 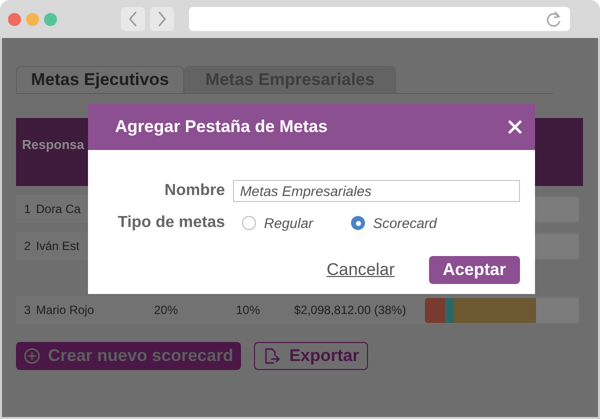 I want to click on column-header: Responsa, so click(x=53, y=144).